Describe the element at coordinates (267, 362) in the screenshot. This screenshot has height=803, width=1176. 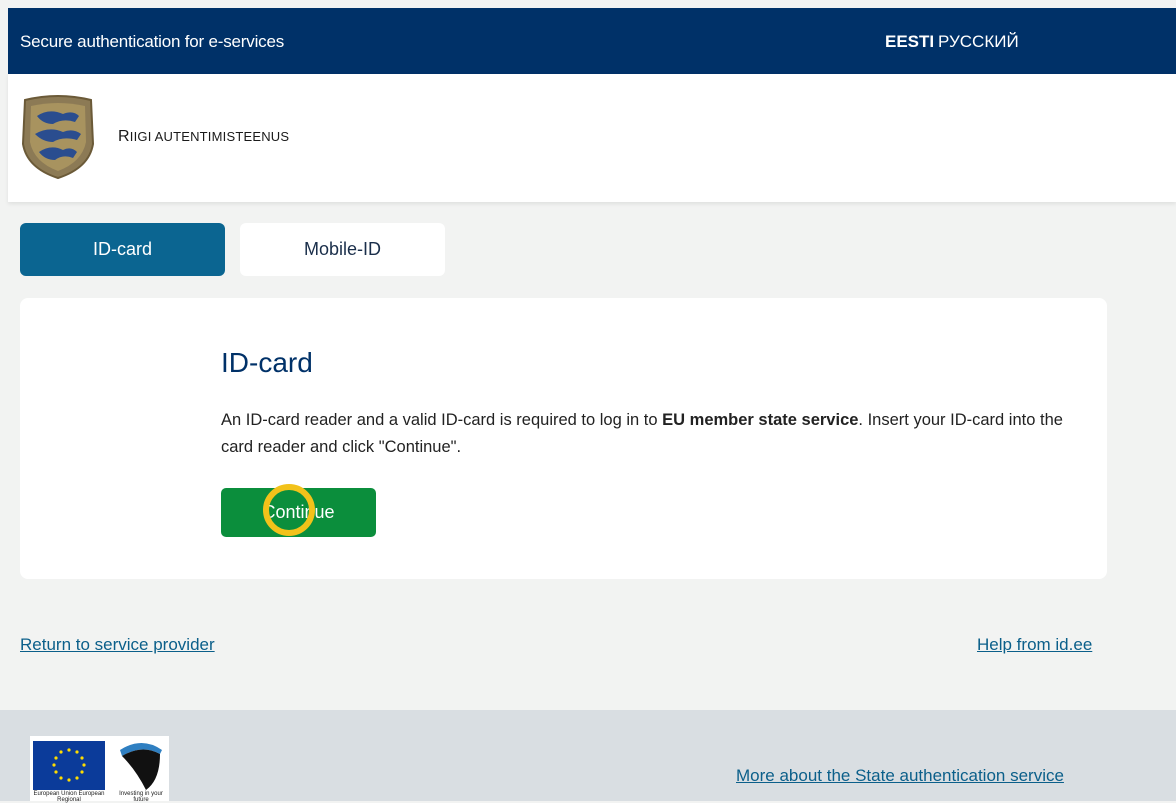
I see `panel-heading: ID-card` at that location.